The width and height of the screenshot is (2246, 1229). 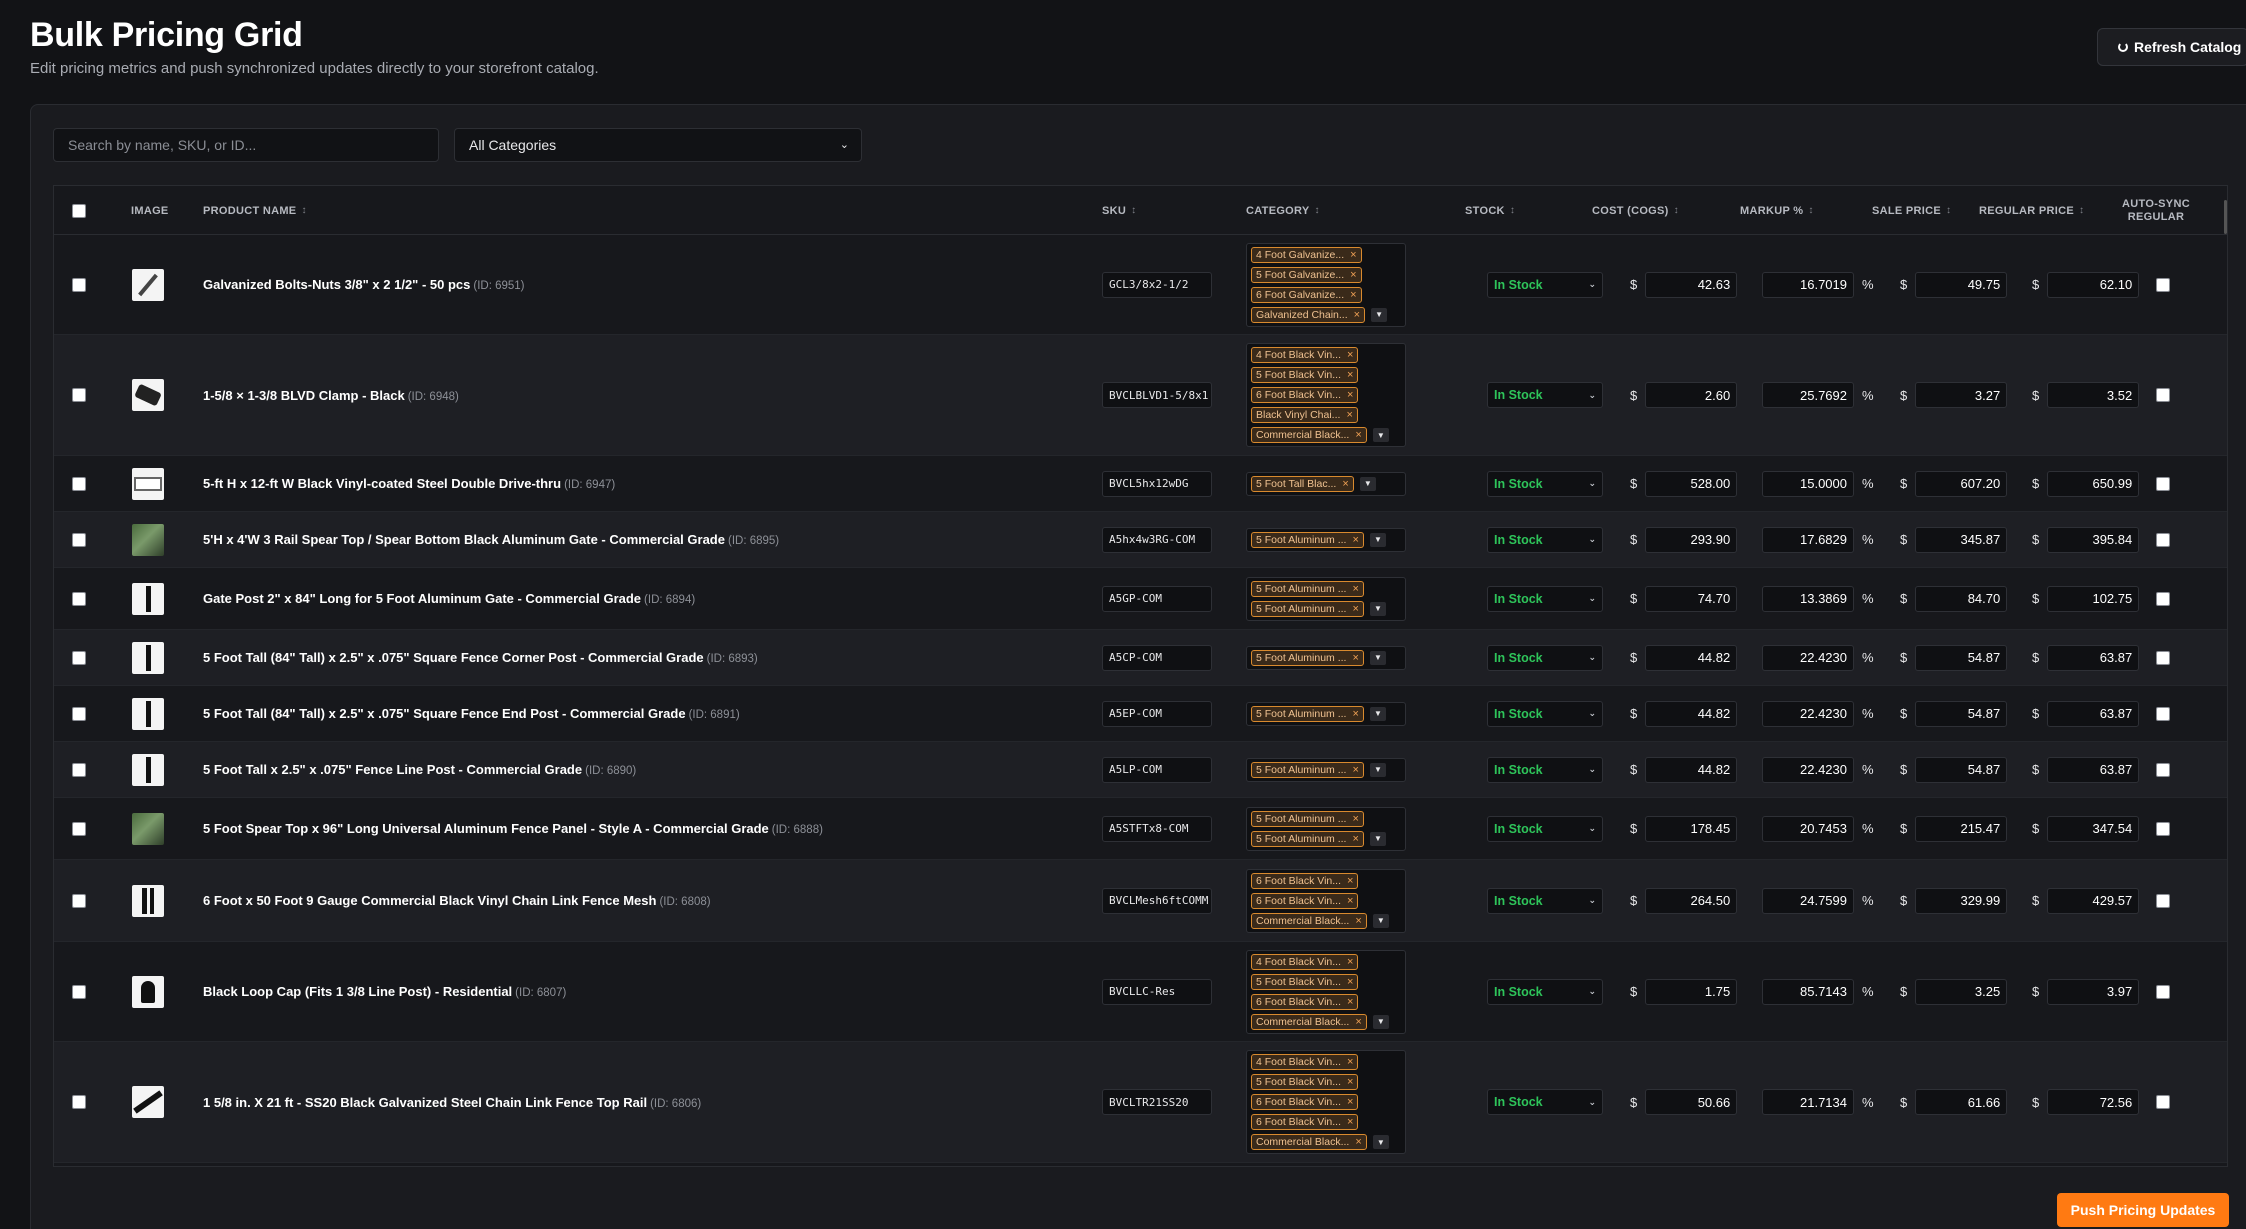 I want to click on sale-price-input: 3.27, so click(x=1961, y=395).